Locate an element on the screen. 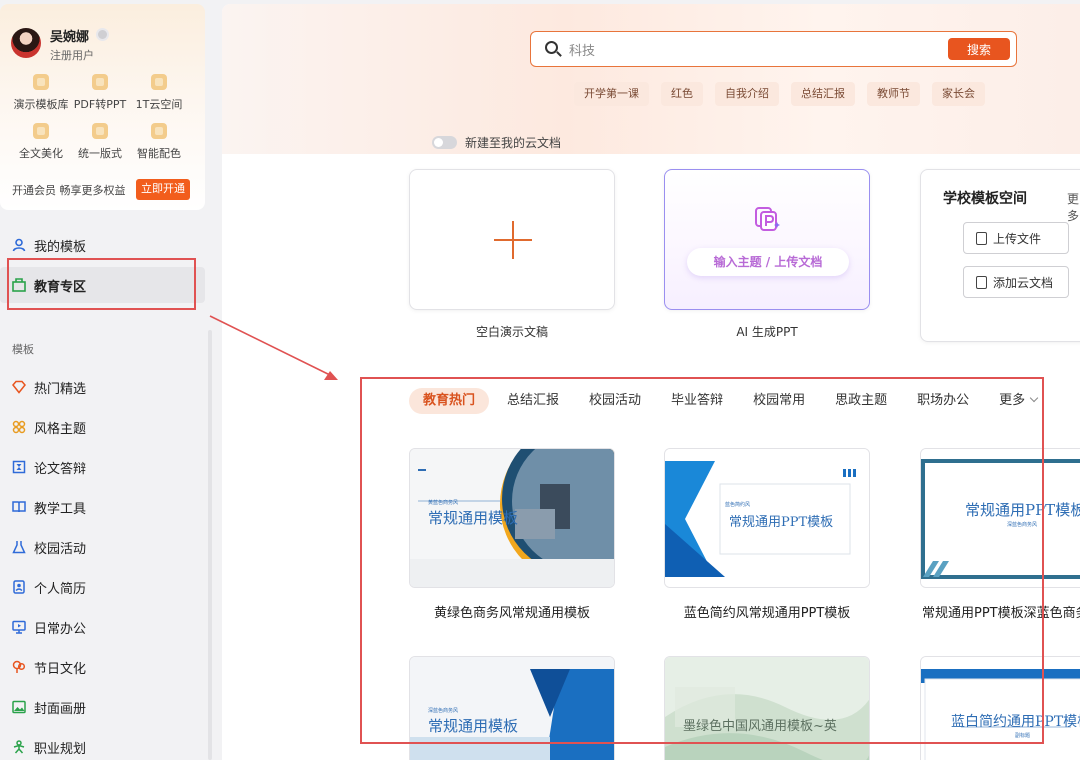 The image size is (1080, 760). tab-summary-report: 总结汇报 is located at coordinates (533, 401).